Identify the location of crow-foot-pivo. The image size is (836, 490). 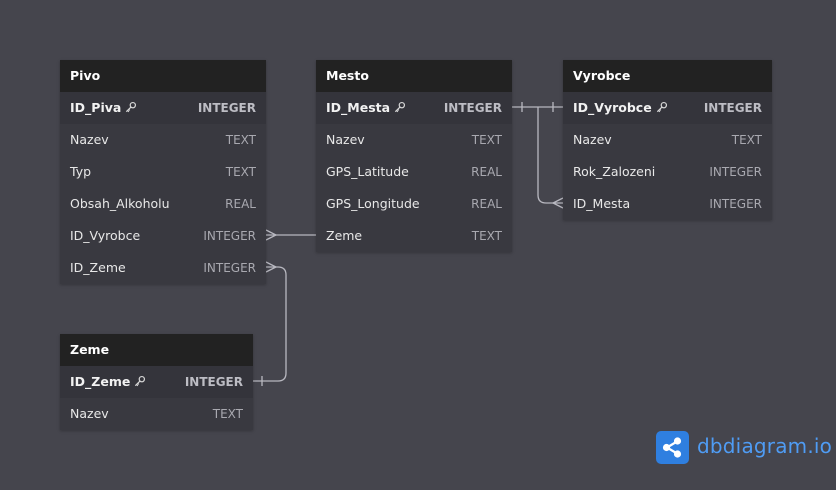
(271, 235).